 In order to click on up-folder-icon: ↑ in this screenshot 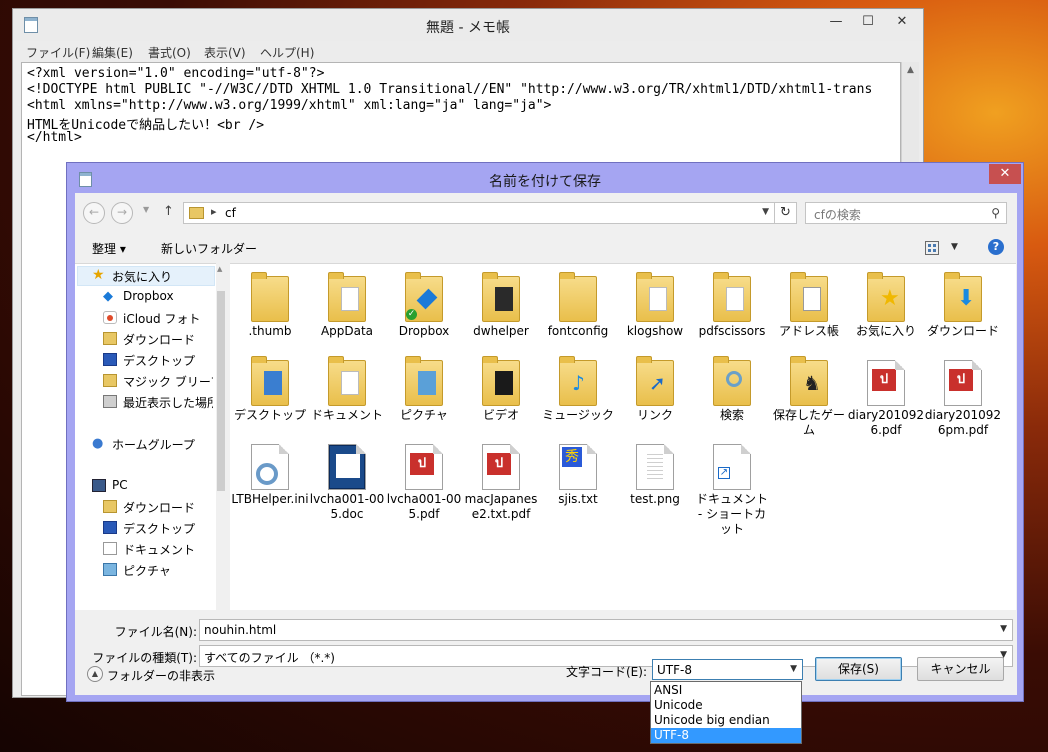, I will do `click(168, 211)`.